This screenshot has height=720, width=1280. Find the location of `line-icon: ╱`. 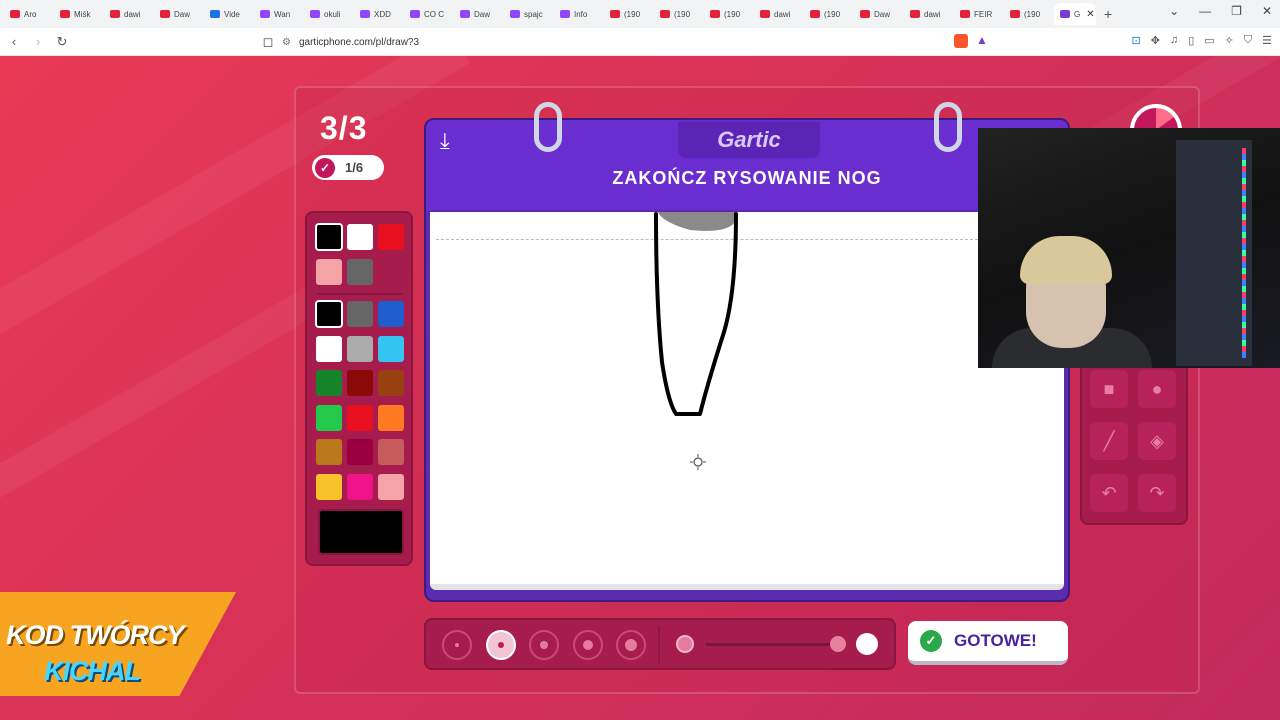

line-icon: ╱ is located at coordinates (1109, 441).